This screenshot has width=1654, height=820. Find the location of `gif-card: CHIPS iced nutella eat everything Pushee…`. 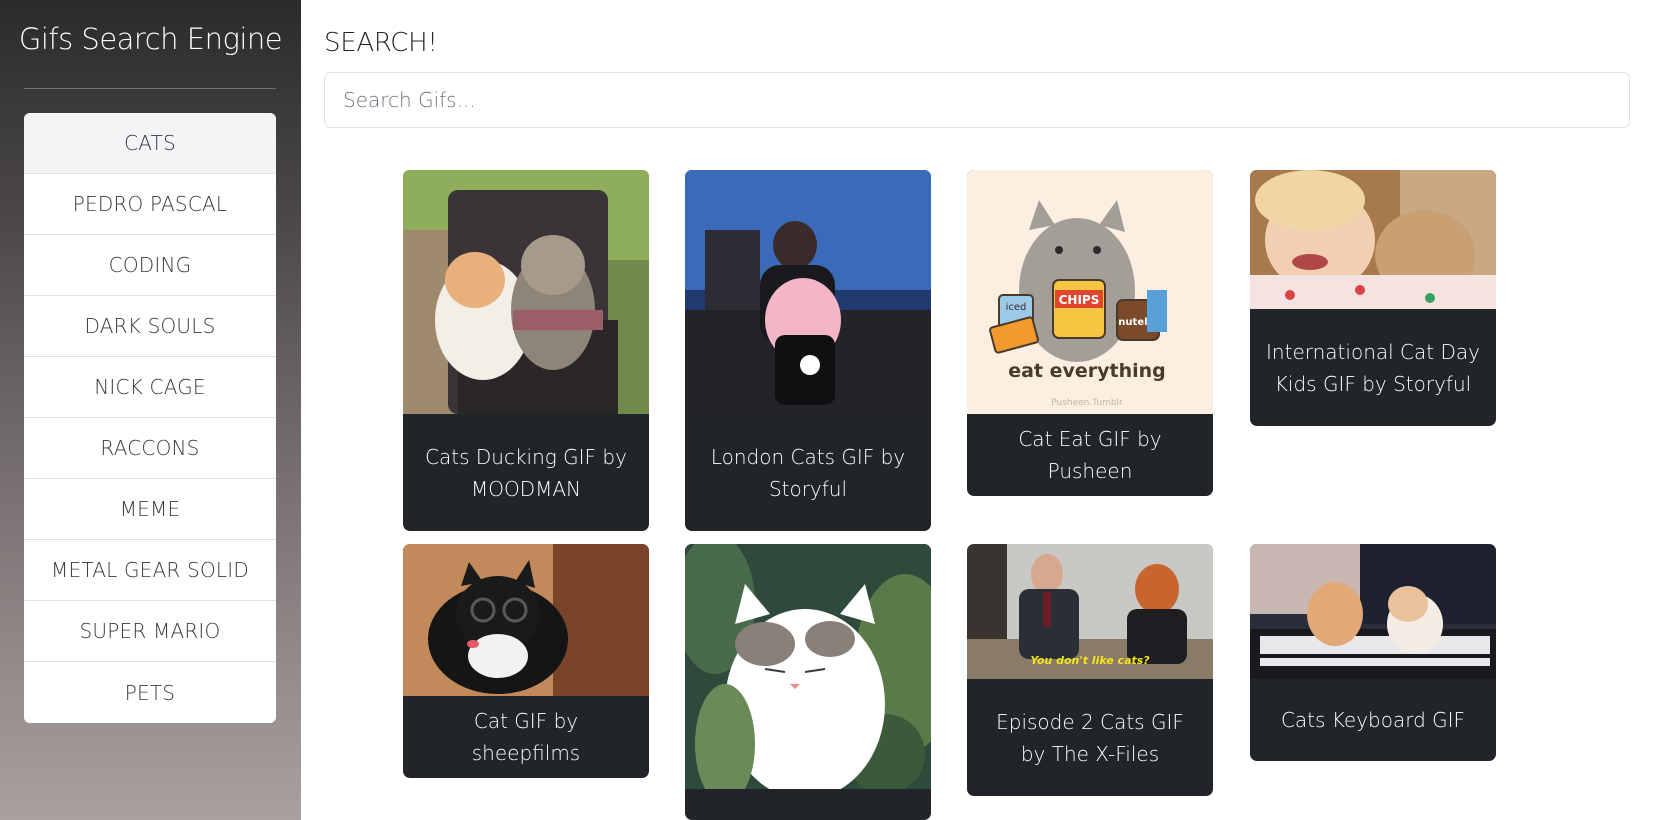

gif-card: CHIPS iced nutella eat everything Pushee… is located at coordinates (1090, 333).